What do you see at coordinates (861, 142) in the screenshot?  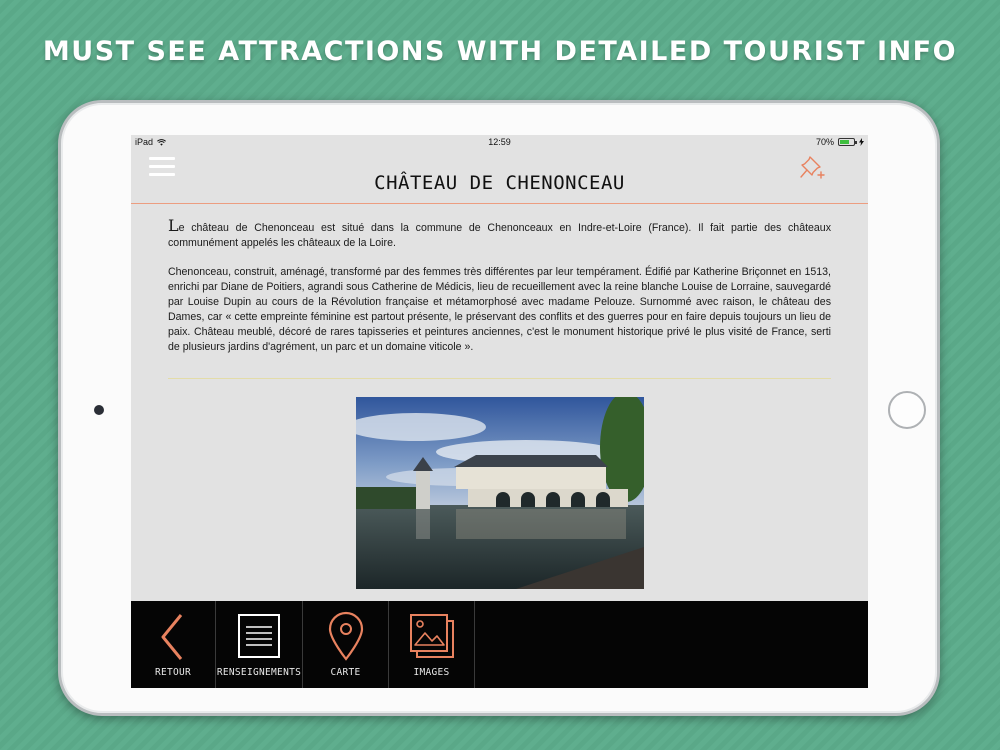 I see `charging-bolt-icon` at bounding box center [861, 142].